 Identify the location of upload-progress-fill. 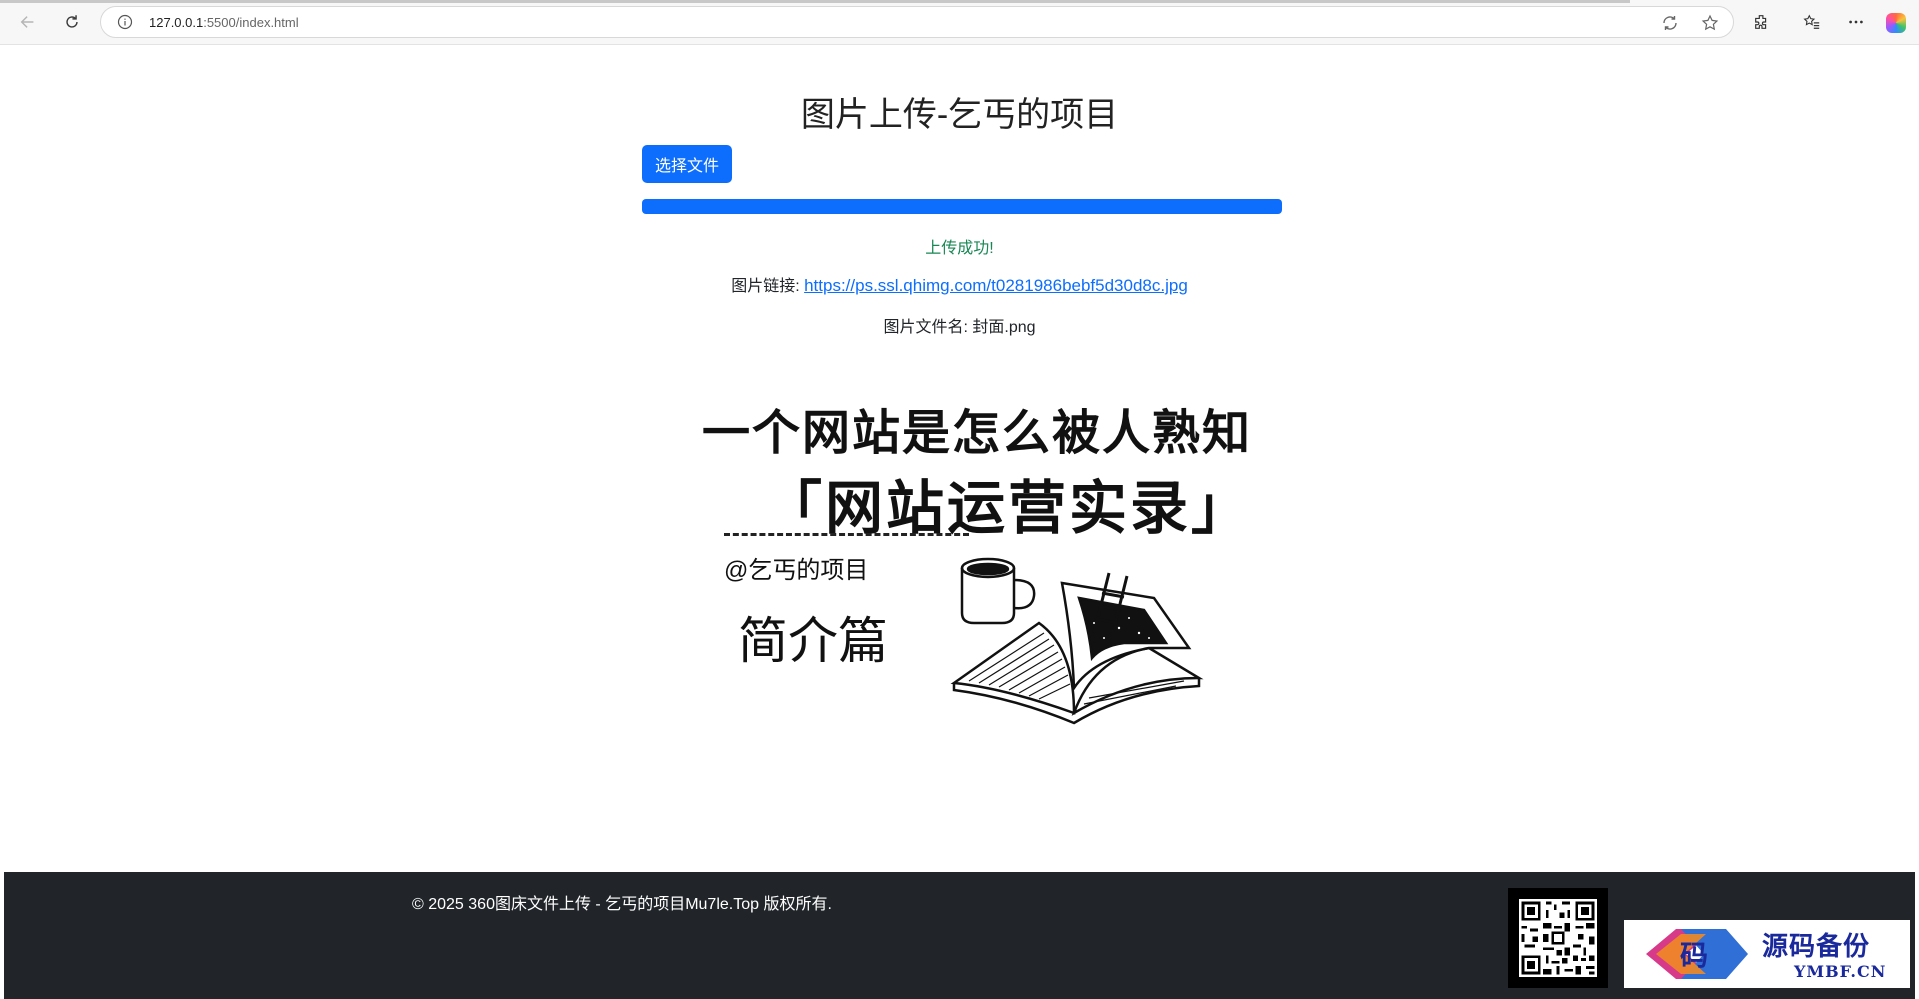
(962, 206).